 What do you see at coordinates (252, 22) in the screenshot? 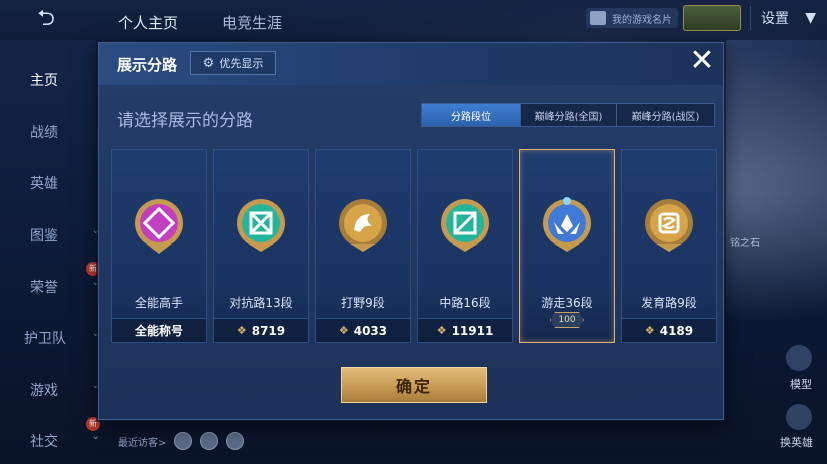
I see `tab-esports-career: 电竞生涯` at bounding box center [252, 22].